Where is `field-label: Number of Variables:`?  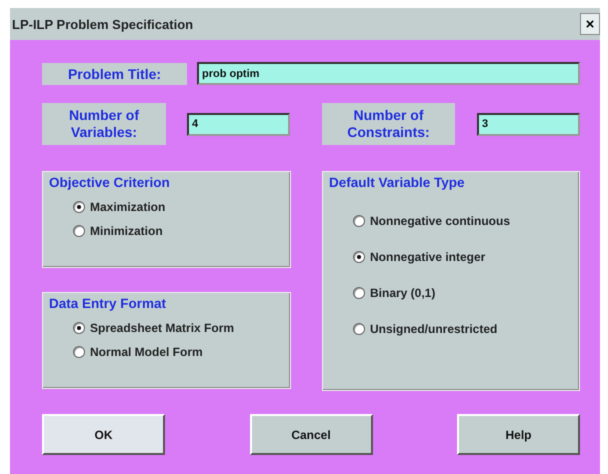 field-label: Number of Variables: is located at coordinates (104, 124).